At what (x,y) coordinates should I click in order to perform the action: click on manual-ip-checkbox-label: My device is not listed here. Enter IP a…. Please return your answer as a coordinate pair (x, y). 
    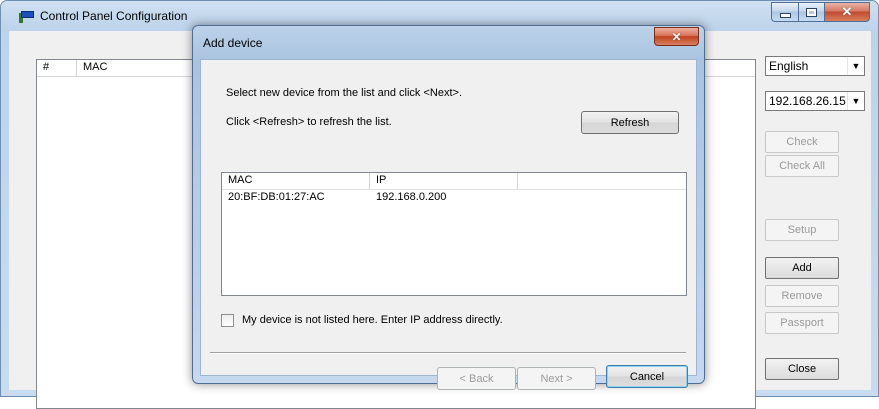
    Looking at the image, I should click on (372, 320).